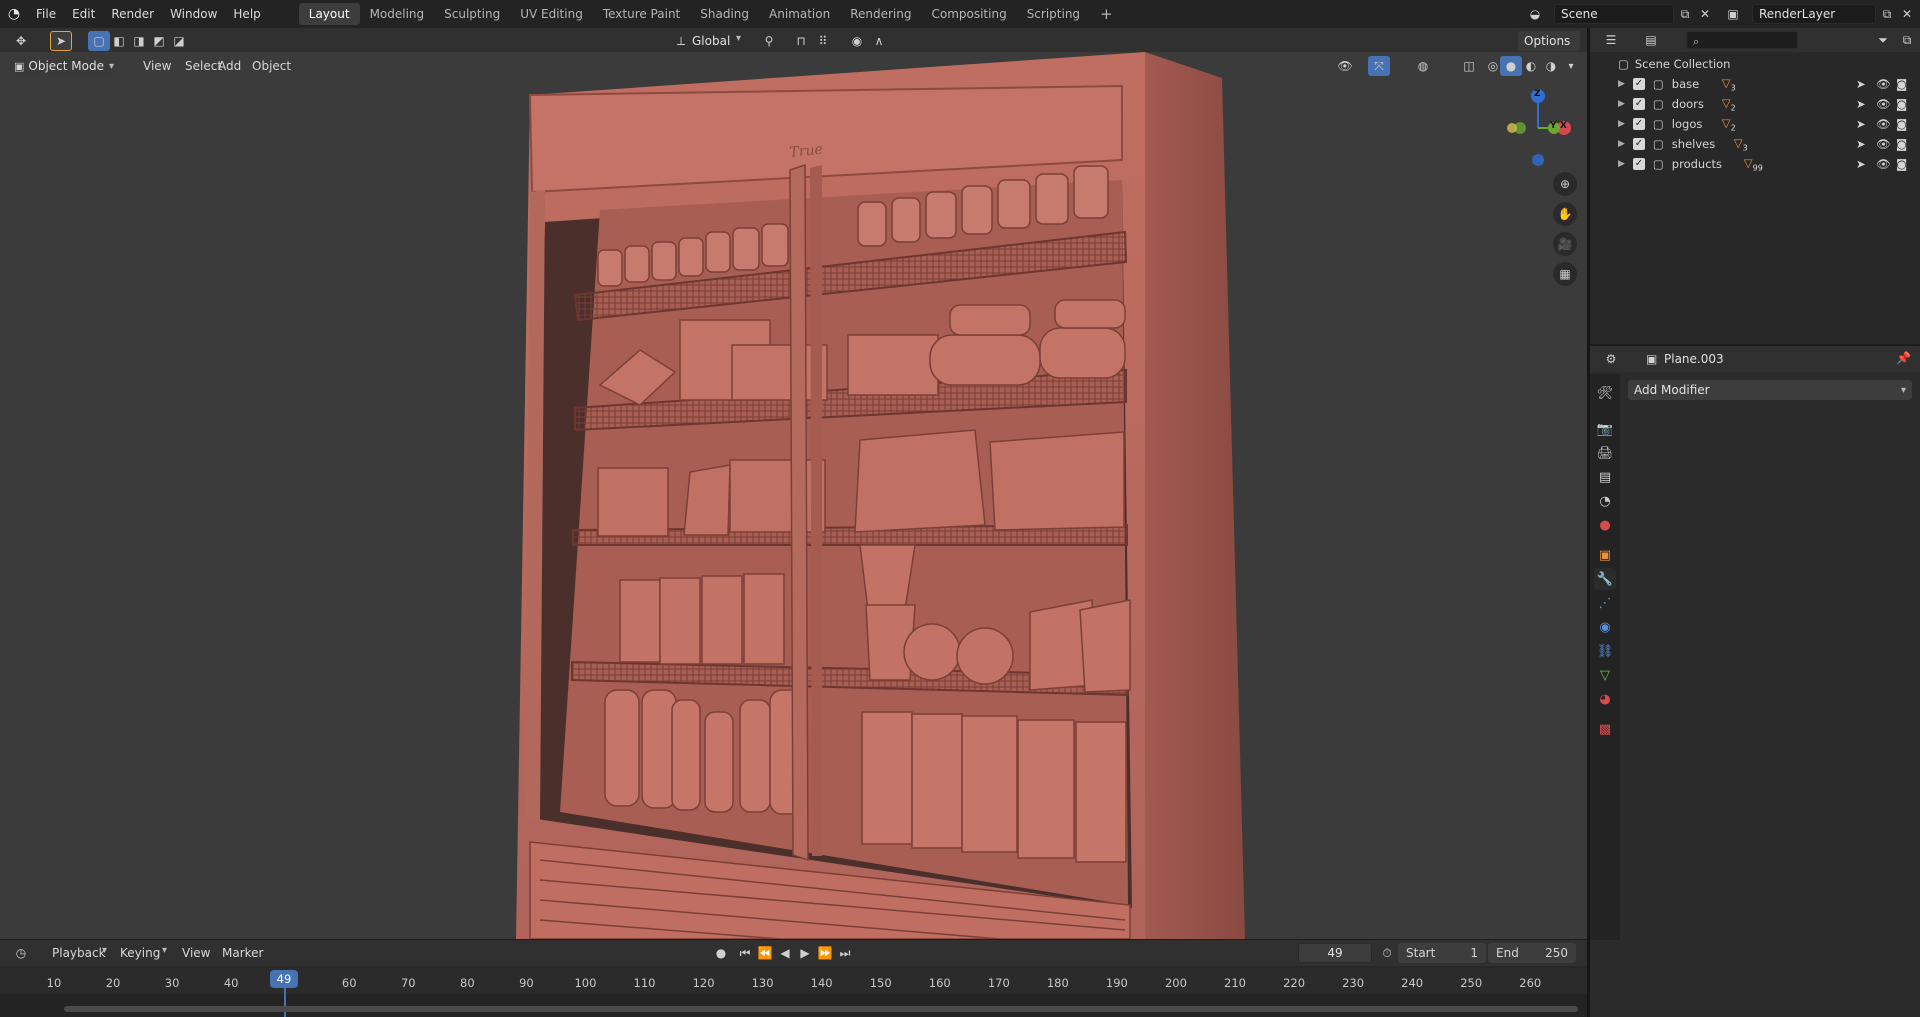  I want to click on options-button: Options, so click(1549, 41).